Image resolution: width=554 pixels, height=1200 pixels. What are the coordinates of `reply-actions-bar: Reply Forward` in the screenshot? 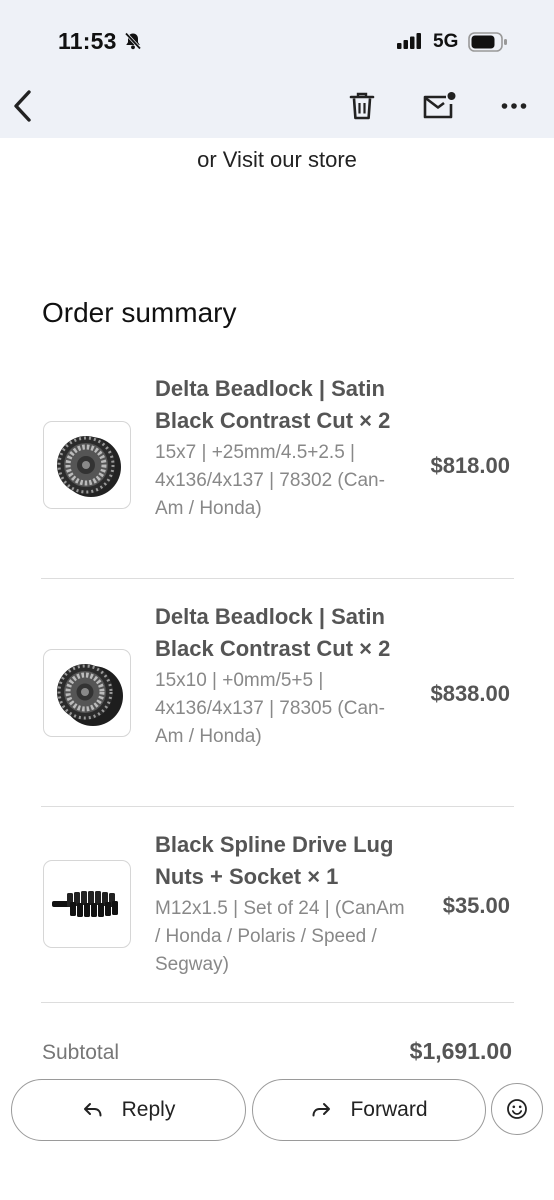 It's located at (277, 1137).